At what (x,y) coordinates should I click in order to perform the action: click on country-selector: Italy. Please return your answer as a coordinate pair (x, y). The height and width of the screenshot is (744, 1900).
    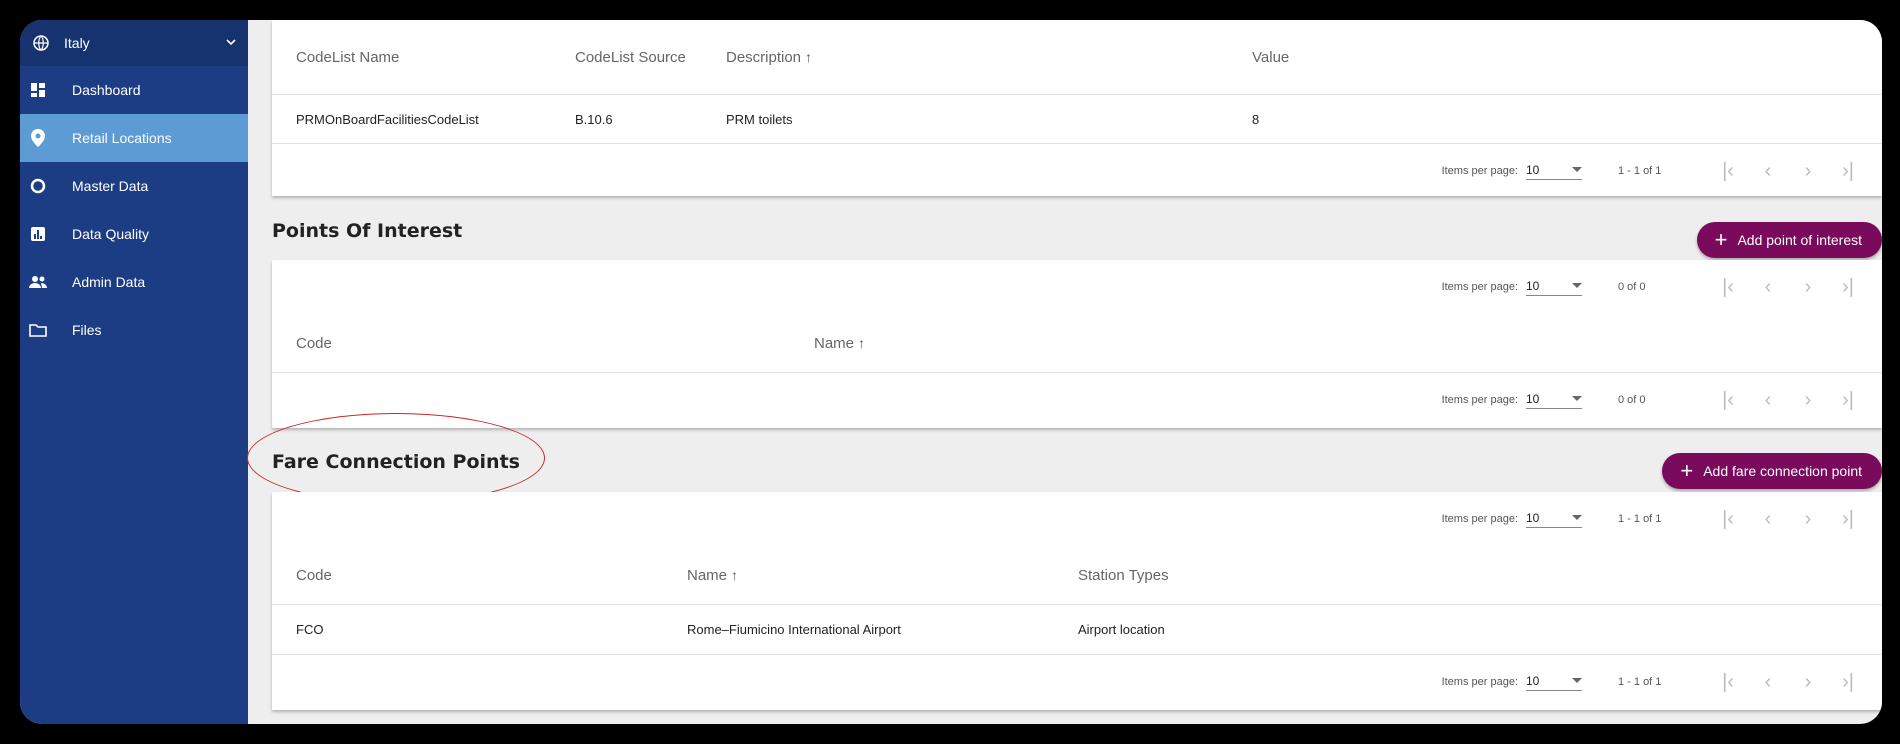
    Looking at the image, I should click on (134, 43).